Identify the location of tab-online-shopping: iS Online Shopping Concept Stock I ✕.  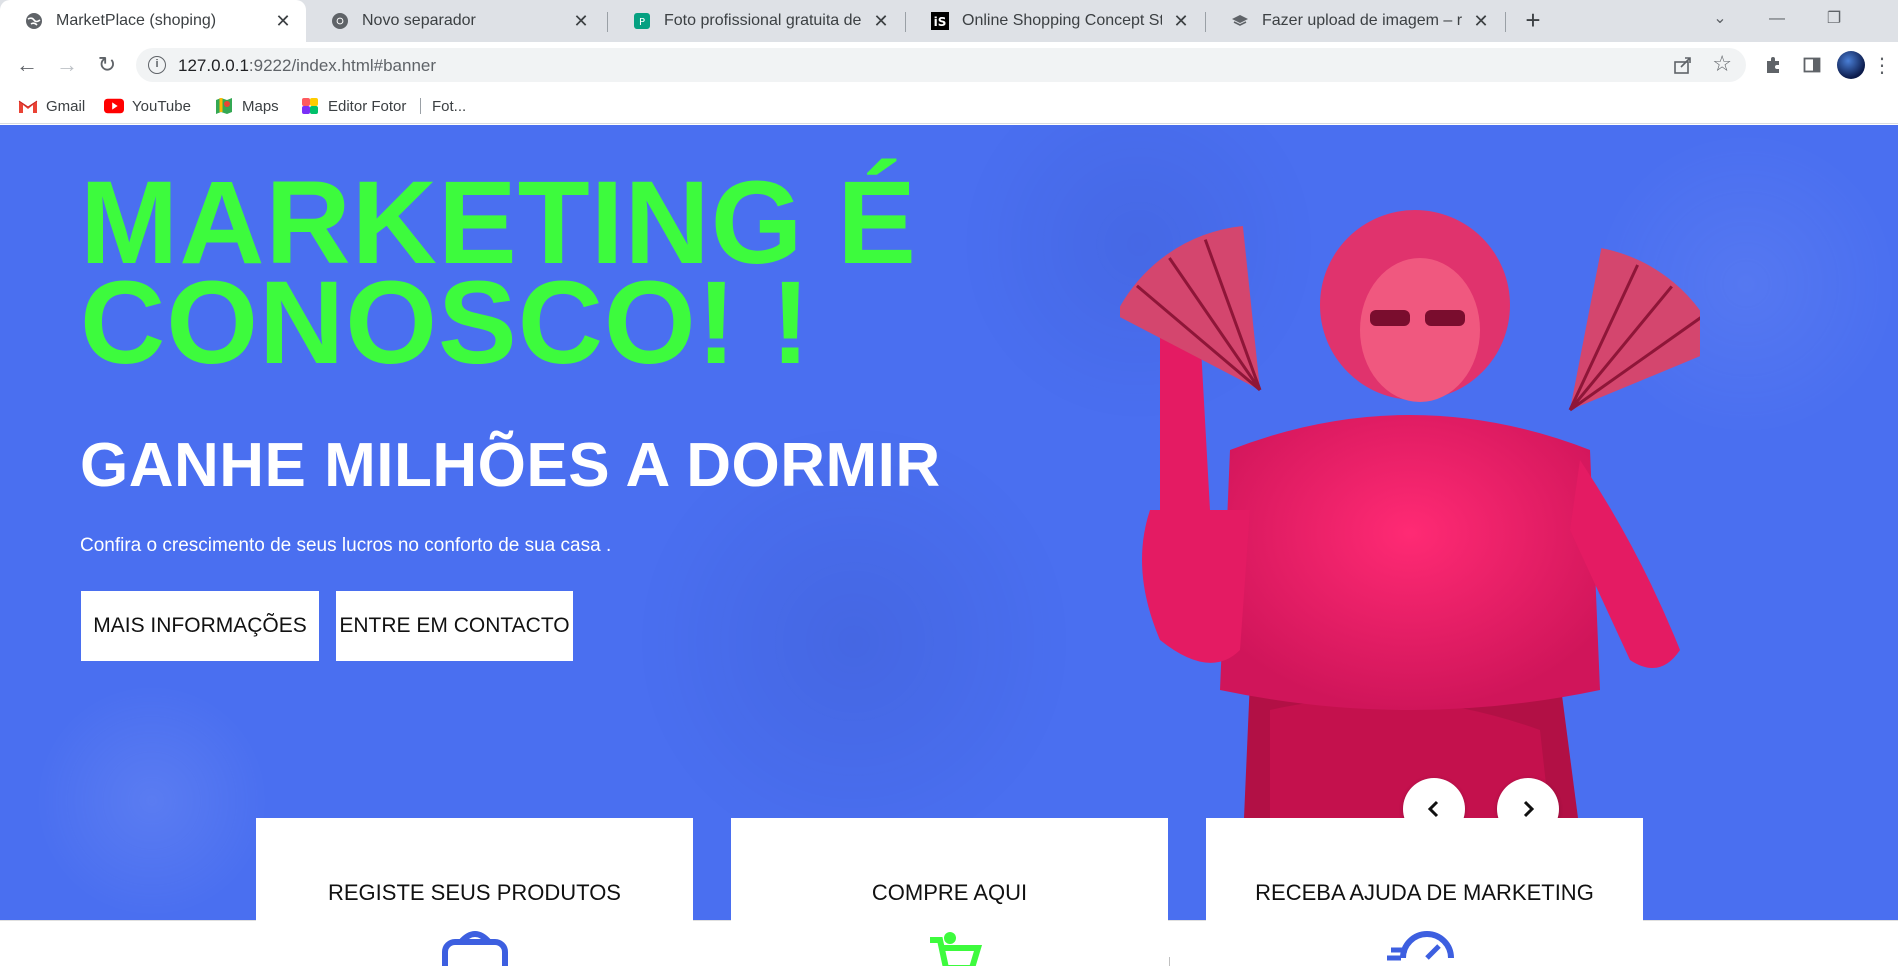
(1055, 21).